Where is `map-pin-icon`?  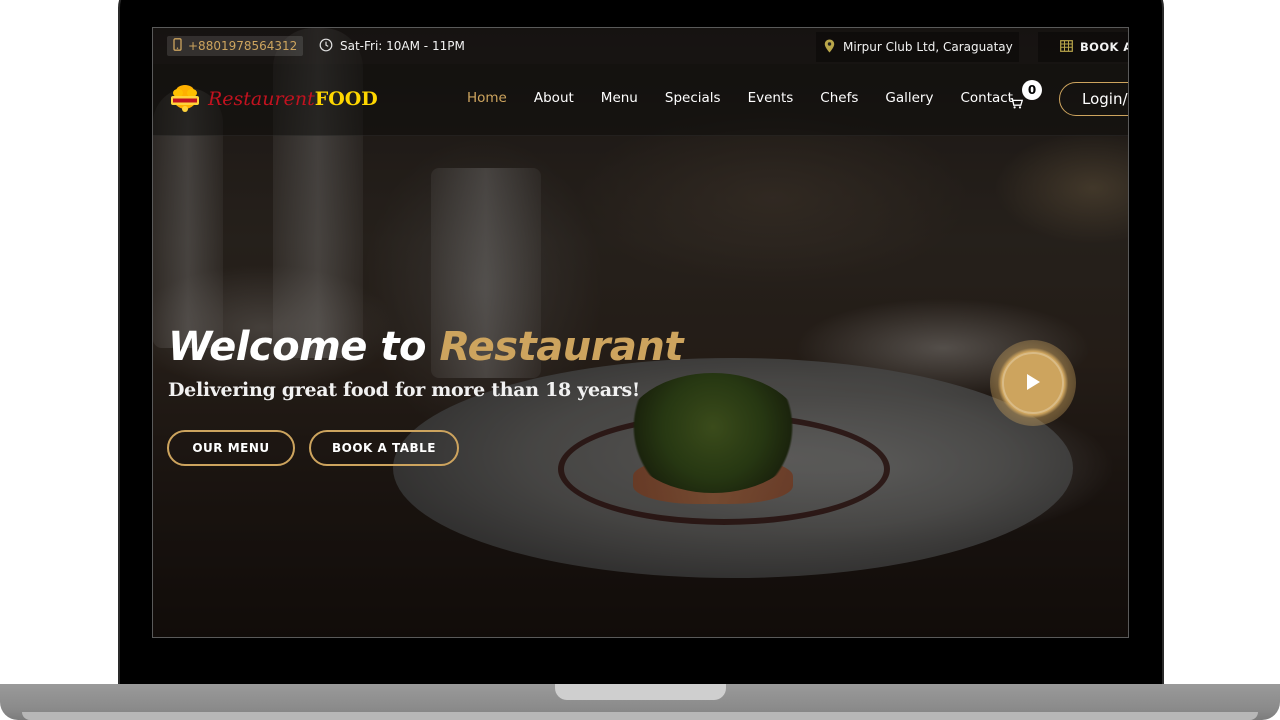 map-pin-icon is located at coordinates (829, 47).